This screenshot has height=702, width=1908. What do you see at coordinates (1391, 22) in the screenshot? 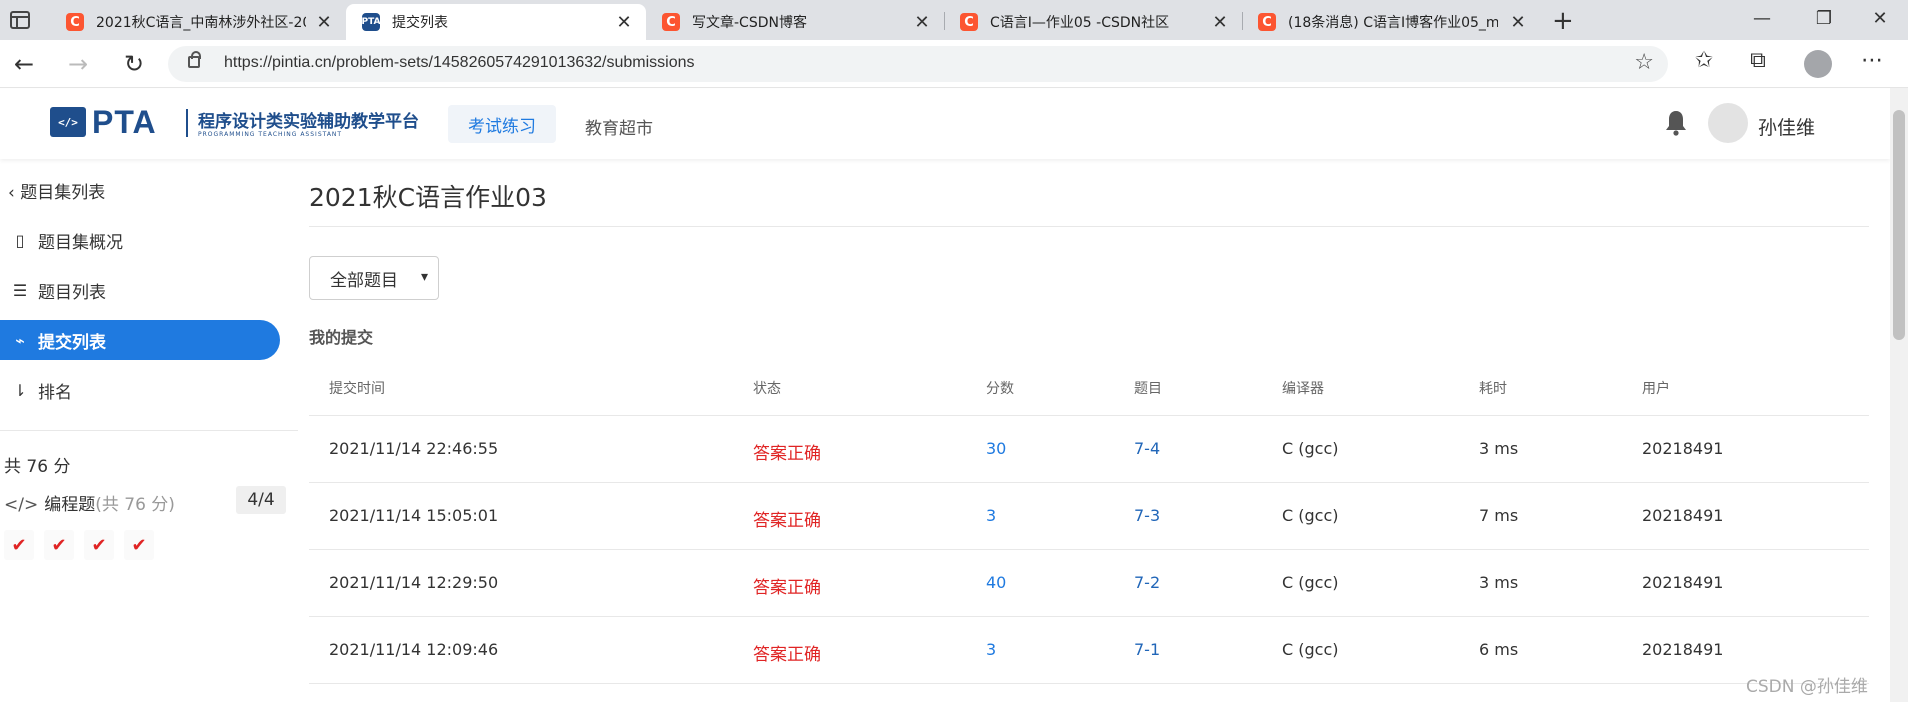
I see `browser-tab: C (18条消息) C语言I博客作业05_m... ✕` at bounding box center [1391, 22].